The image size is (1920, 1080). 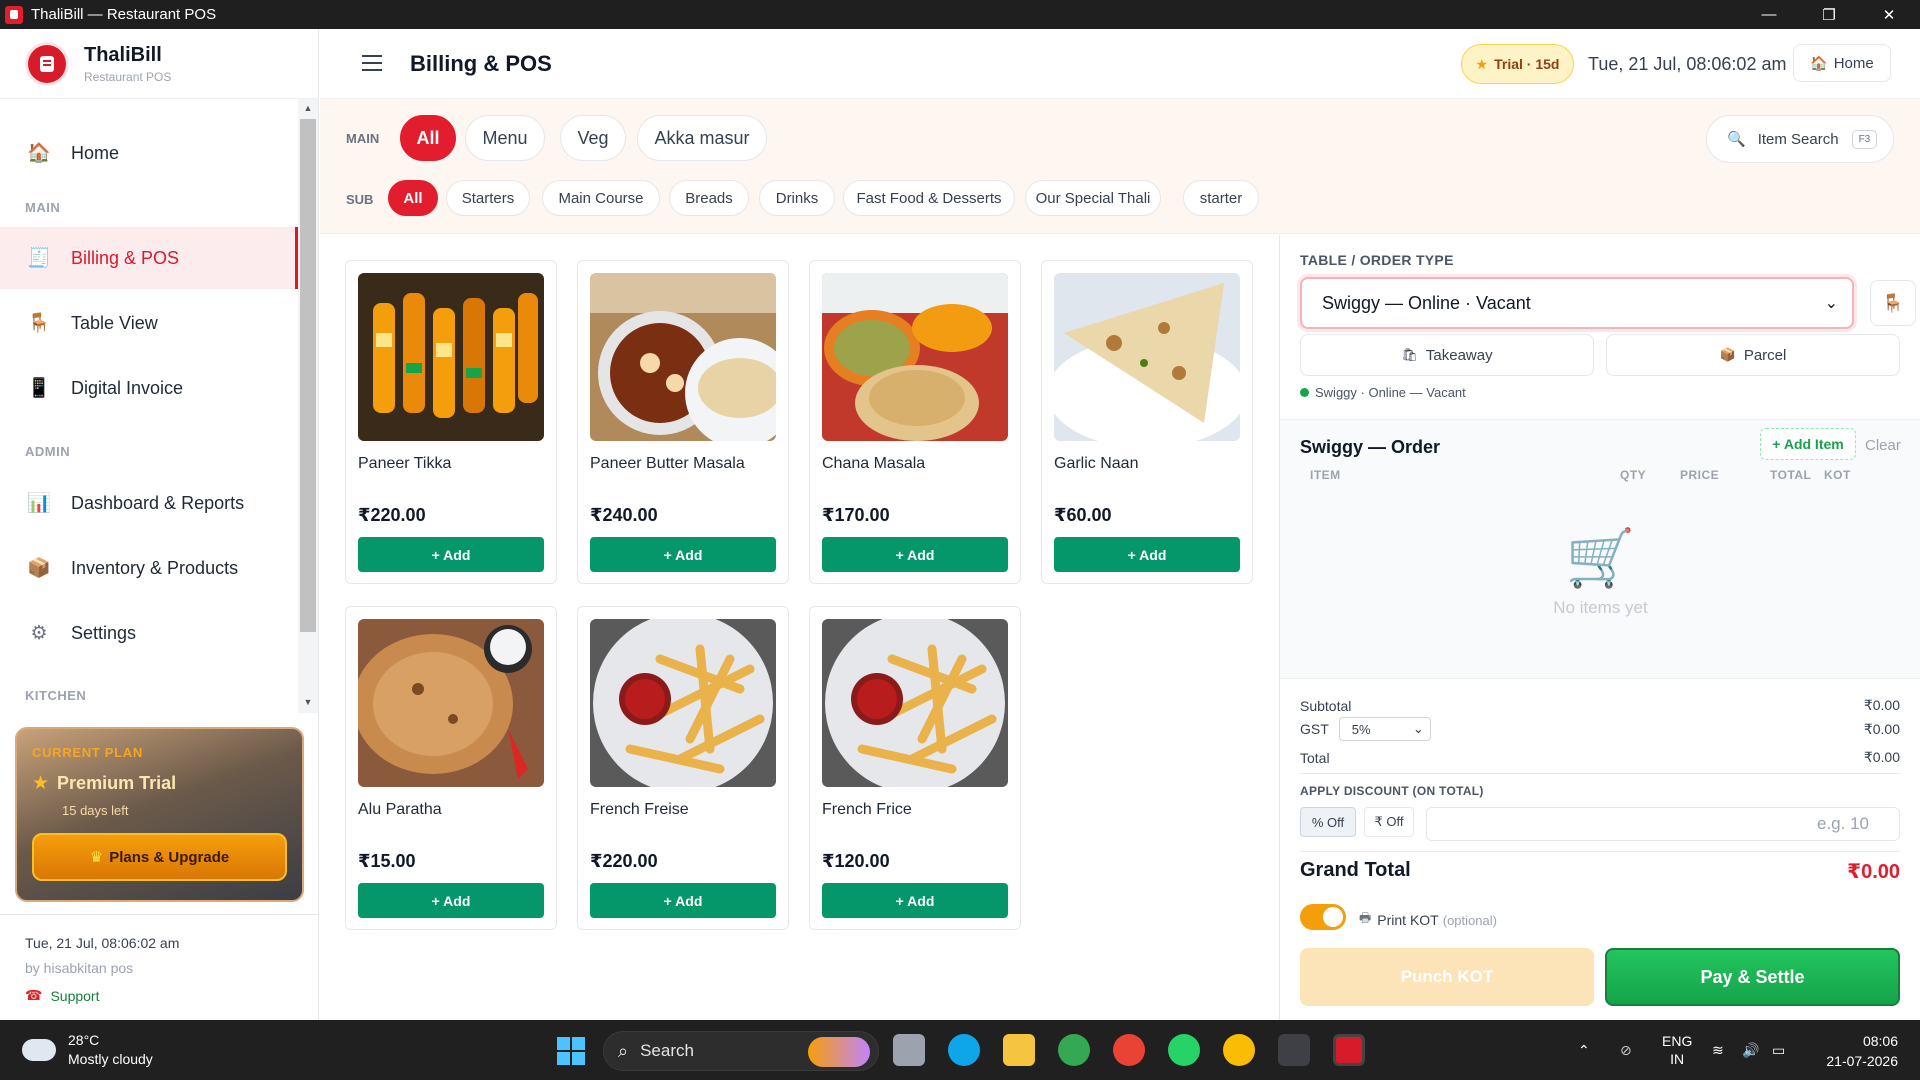 I want to click on footer-by: by hisabkitan pos, so click(x=79, y=968).